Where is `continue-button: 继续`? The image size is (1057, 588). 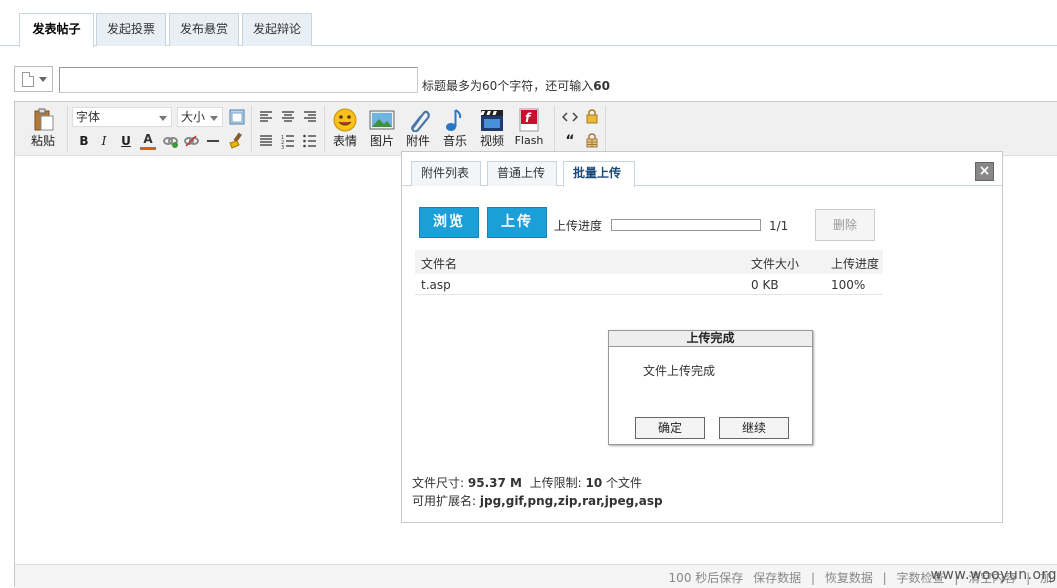
continue-button: 继续 is located at coordinates (754, 428).